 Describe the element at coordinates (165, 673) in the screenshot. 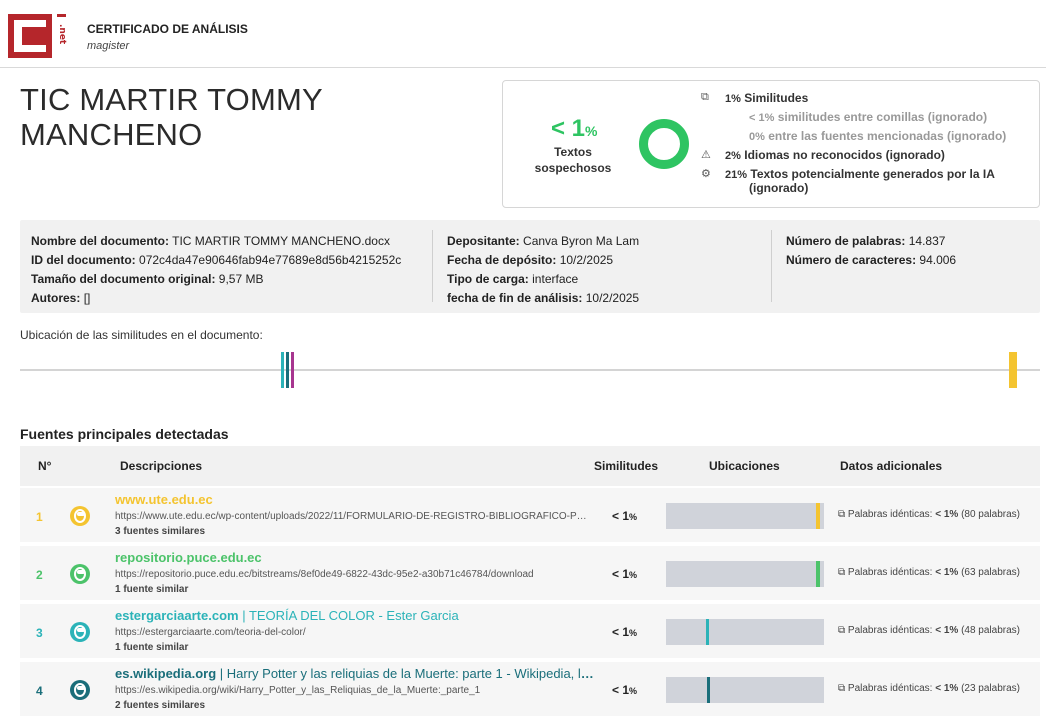

I see `source-domain-link: es.wikipedia.org` at that location.